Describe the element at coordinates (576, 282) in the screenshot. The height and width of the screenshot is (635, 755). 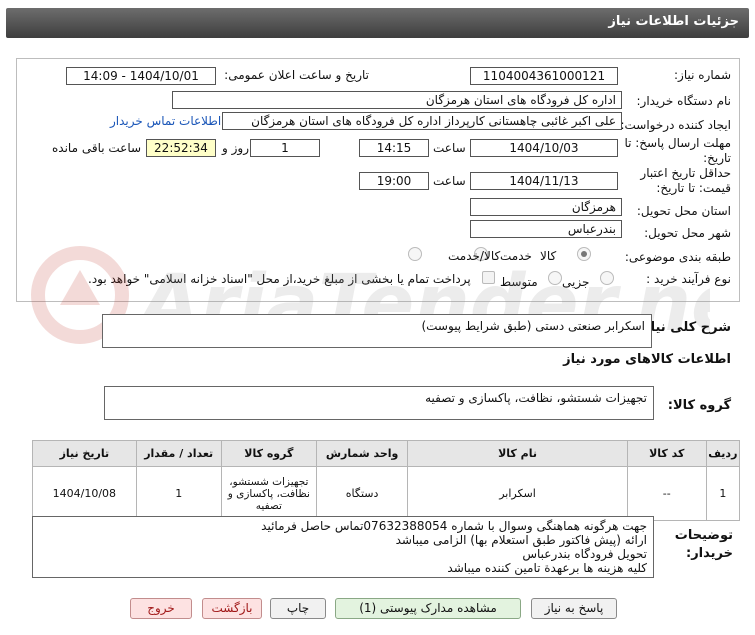
I see `process-option-minor: جزیی` at that location.